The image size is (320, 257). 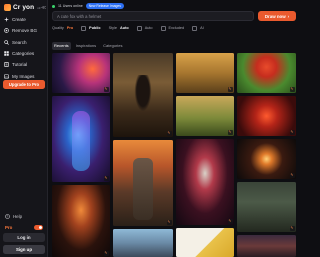 I want to click on top-bar: 11 Users online New Release Images, so click(x=174, y=6).